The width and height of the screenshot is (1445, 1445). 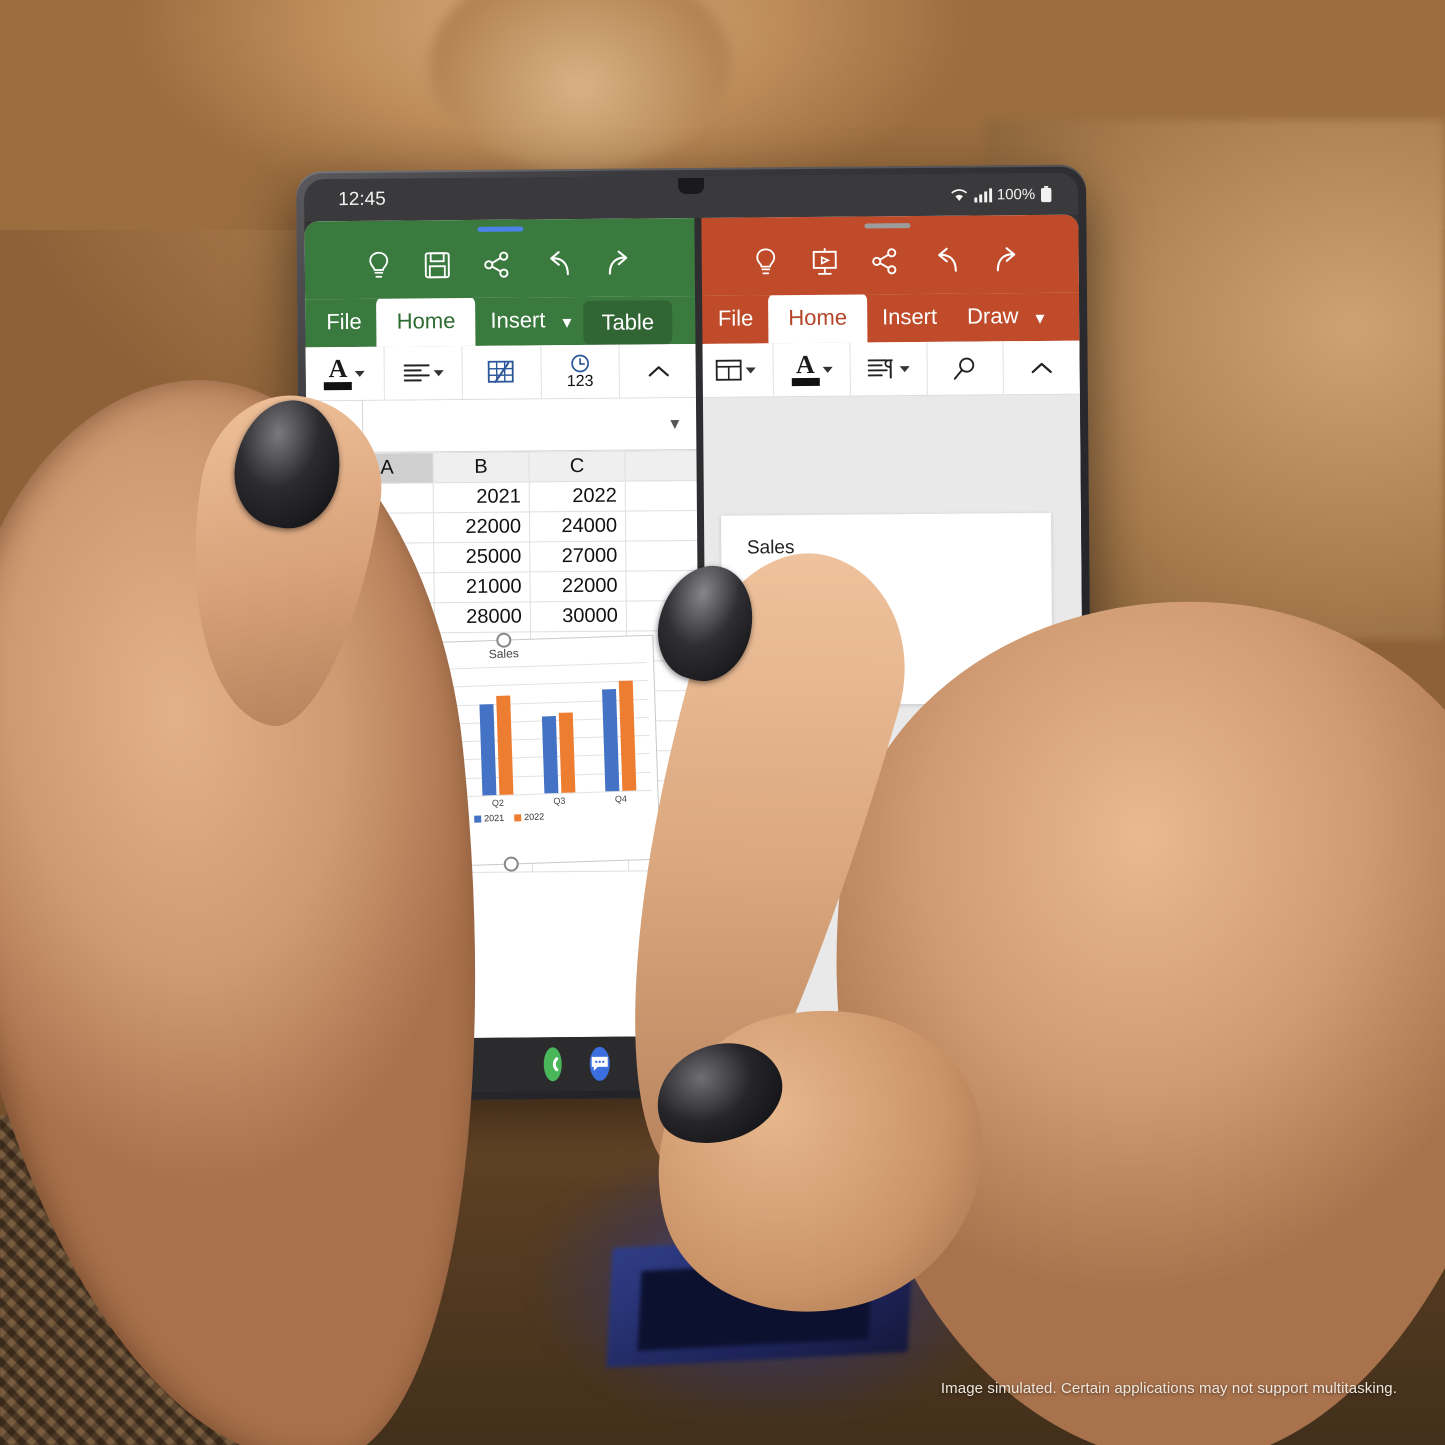 What do you see at coordinates (326, 678) in the screenshot?
I see `row-header-7: 7` at bounding box center [326, 678].